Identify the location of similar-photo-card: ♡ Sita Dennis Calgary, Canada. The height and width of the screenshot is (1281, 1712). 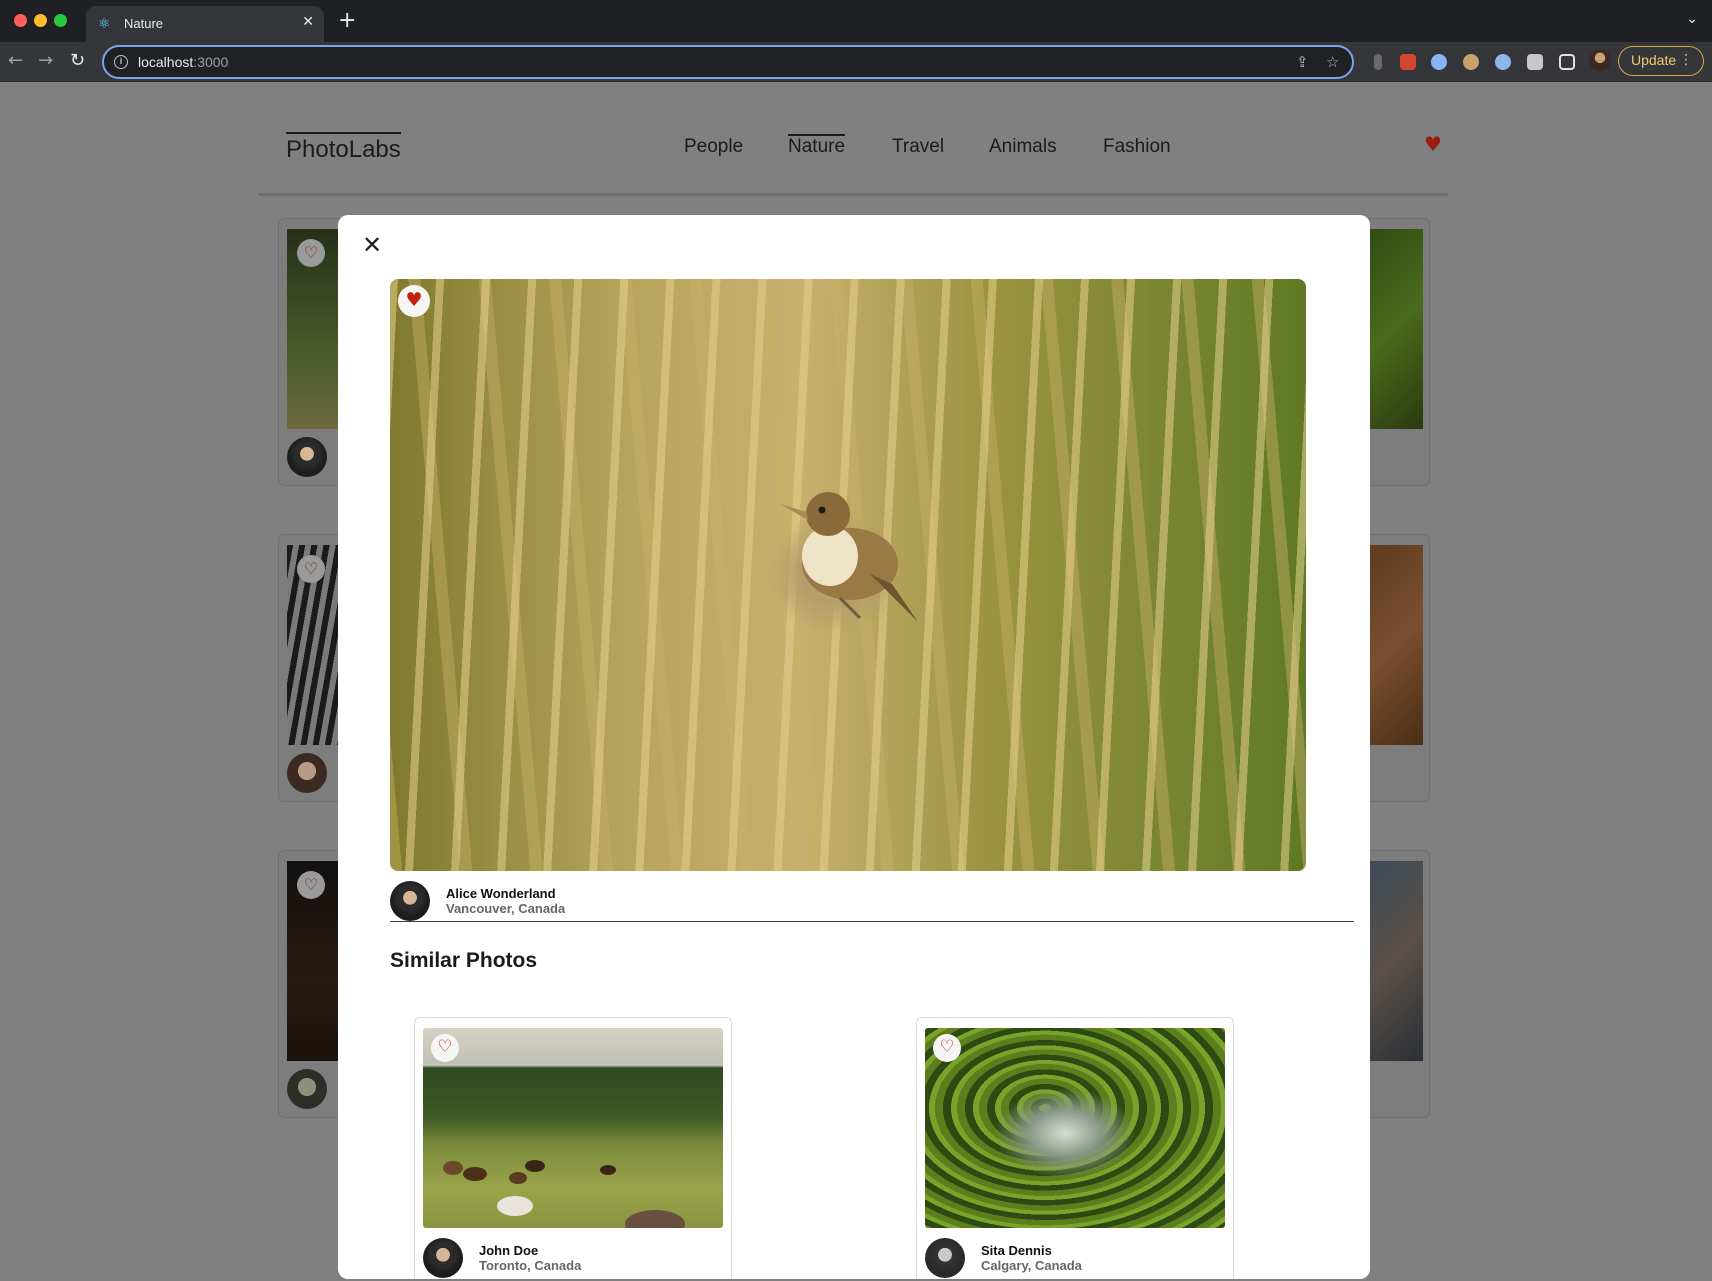
(1075, 1148).